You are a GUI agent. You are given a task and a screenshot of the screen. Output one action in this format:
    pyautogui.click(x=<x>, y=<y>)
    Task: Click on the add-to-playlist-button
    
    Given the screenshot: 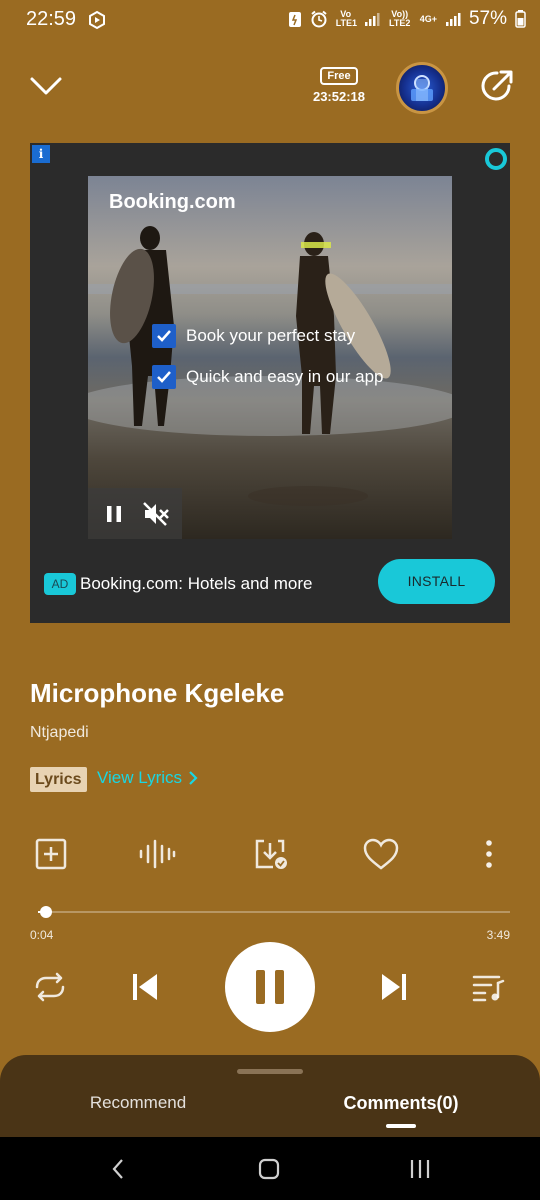 What is the action you would take?
    pyautogui.click(x=51, y=854)
    